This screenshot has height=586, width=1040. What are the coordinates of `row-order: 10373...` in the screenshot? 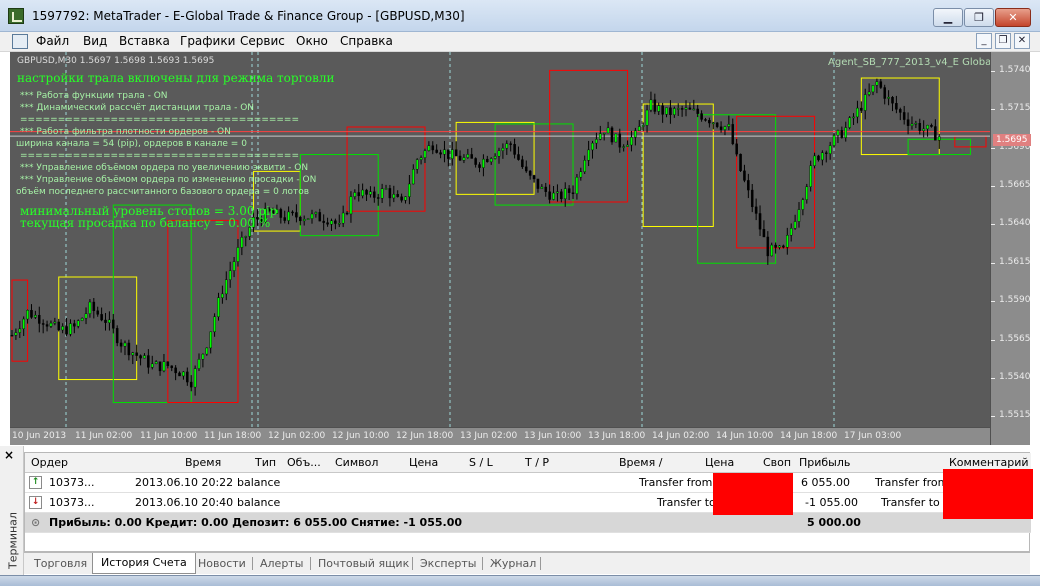 It's located at (72, 482).